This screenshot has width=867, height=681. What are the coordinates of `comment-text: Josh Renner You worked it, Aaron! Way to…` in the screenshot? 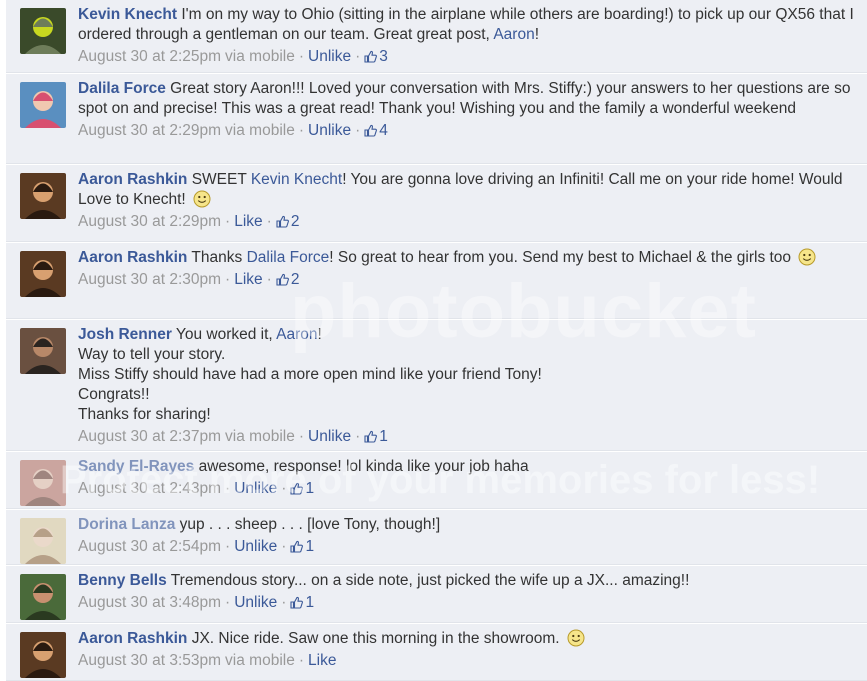 It's located at (467, 375).